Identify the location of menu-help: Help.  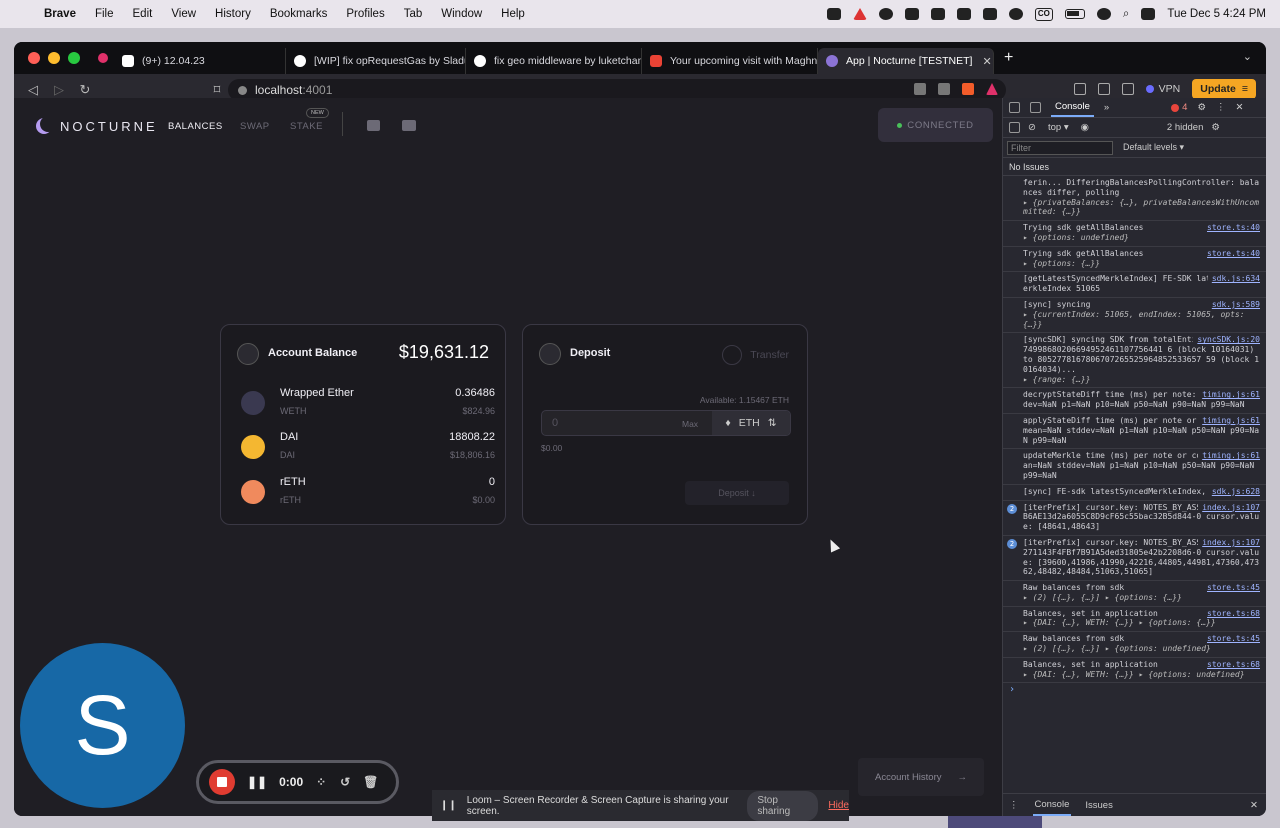
(513, 14).